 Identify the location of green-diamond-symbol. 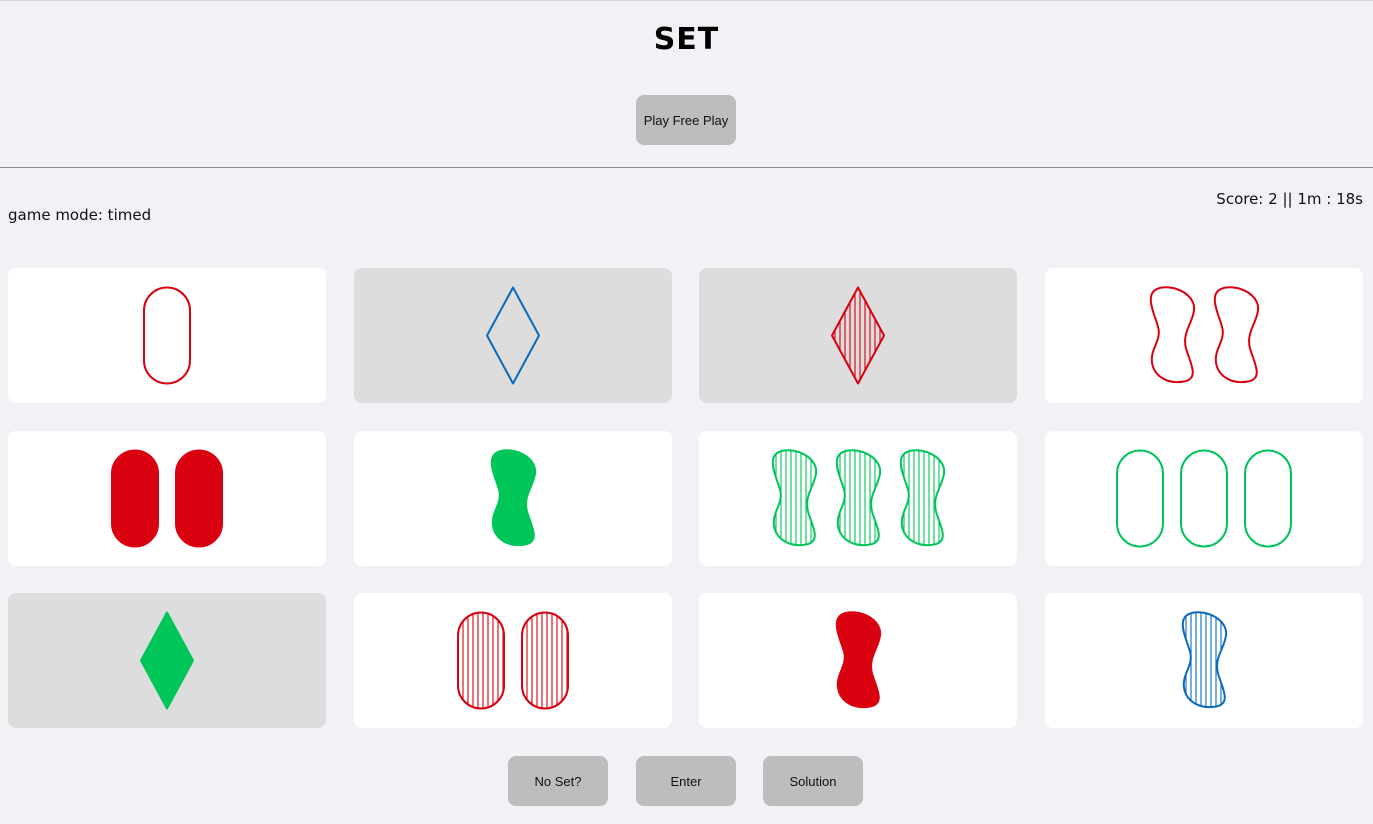
(167, 660).